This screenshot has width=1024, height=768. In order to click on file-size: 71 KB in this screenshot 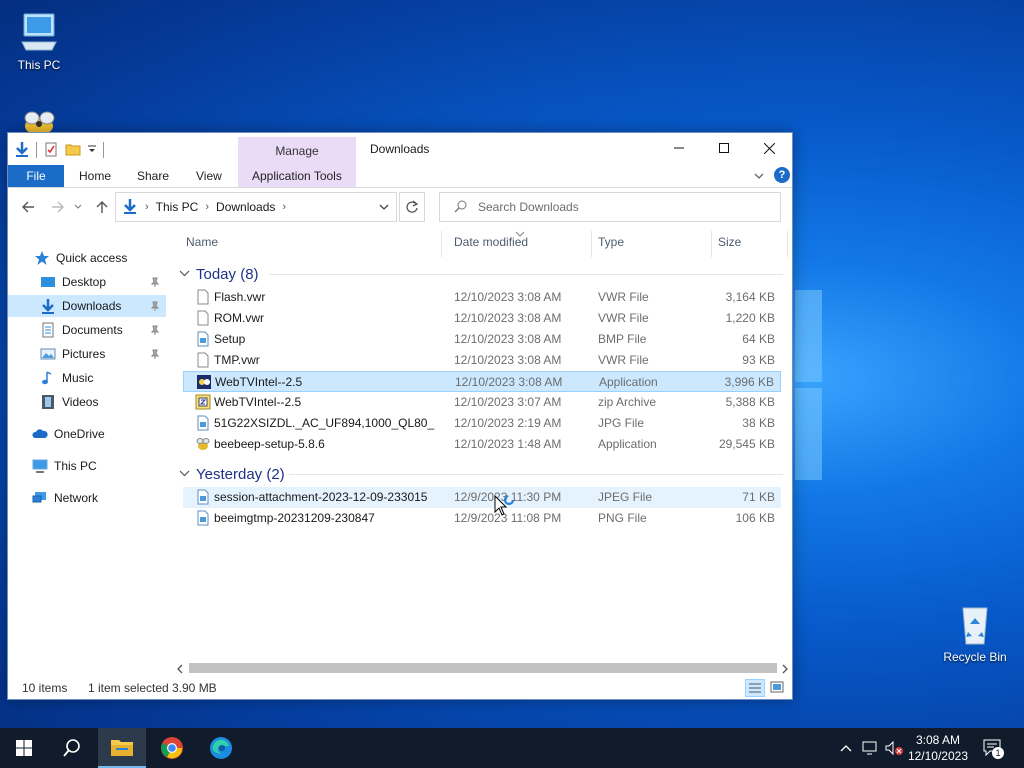, I will do `click(758, 497)`.